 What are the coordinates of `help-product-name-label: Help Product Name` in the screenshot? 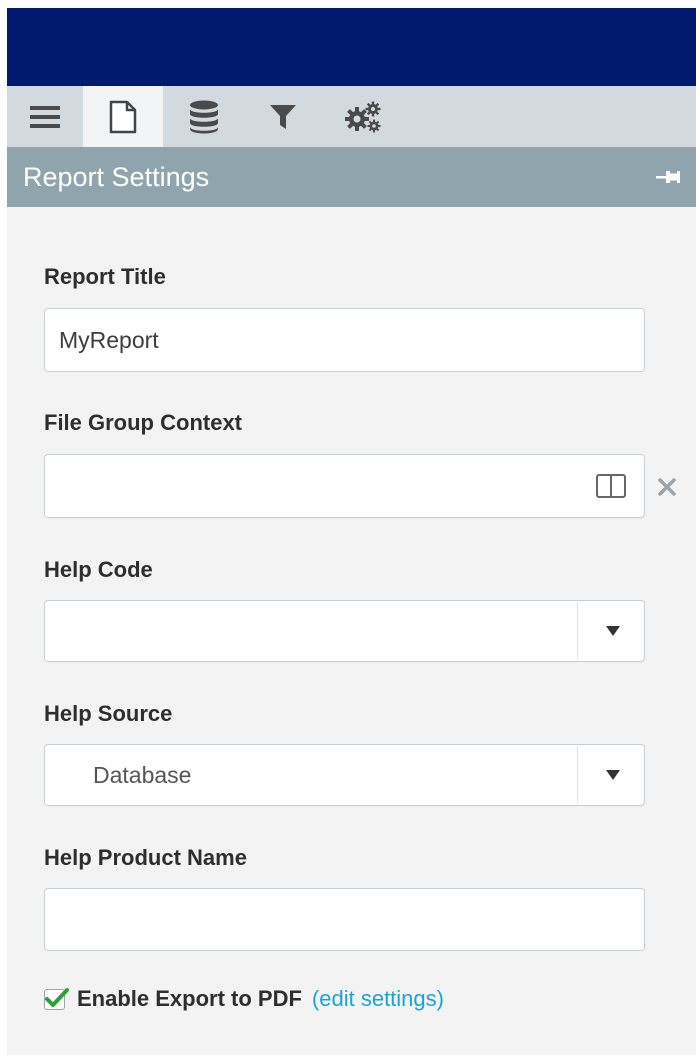 It's located at (145, 857).